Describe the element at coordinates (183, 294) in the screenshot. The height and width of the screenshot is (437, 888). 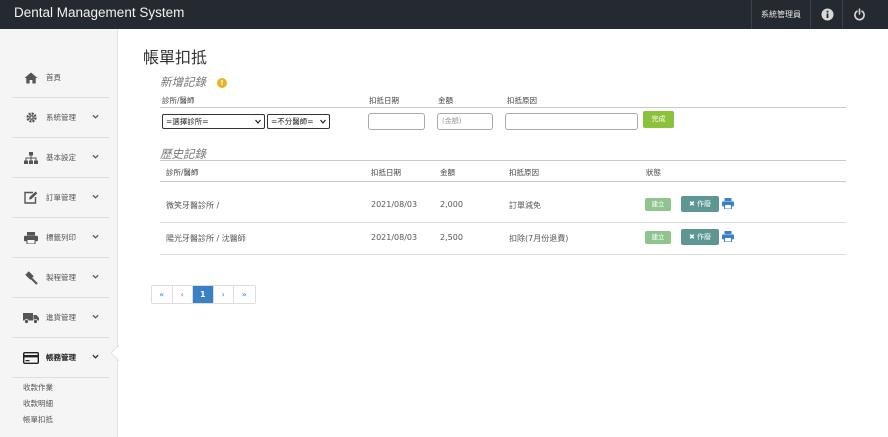
I see `page-prev-button: ‹` at that location.